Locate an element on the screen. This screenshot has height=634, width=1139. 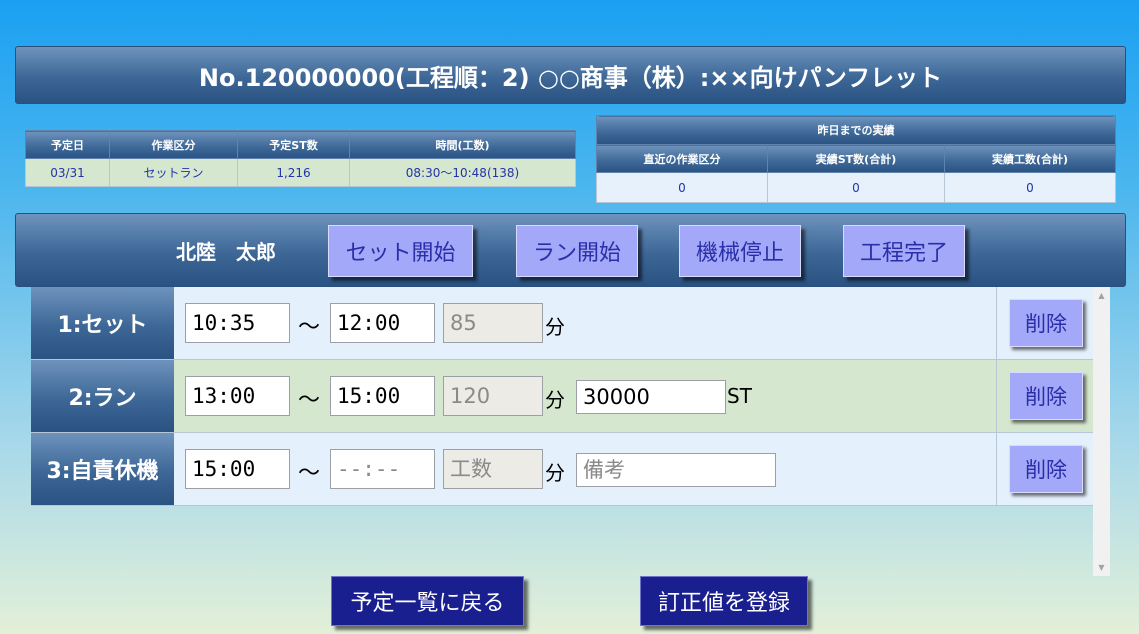
scroll-up-icon: ▲ is located at coordinates (1101, 295).